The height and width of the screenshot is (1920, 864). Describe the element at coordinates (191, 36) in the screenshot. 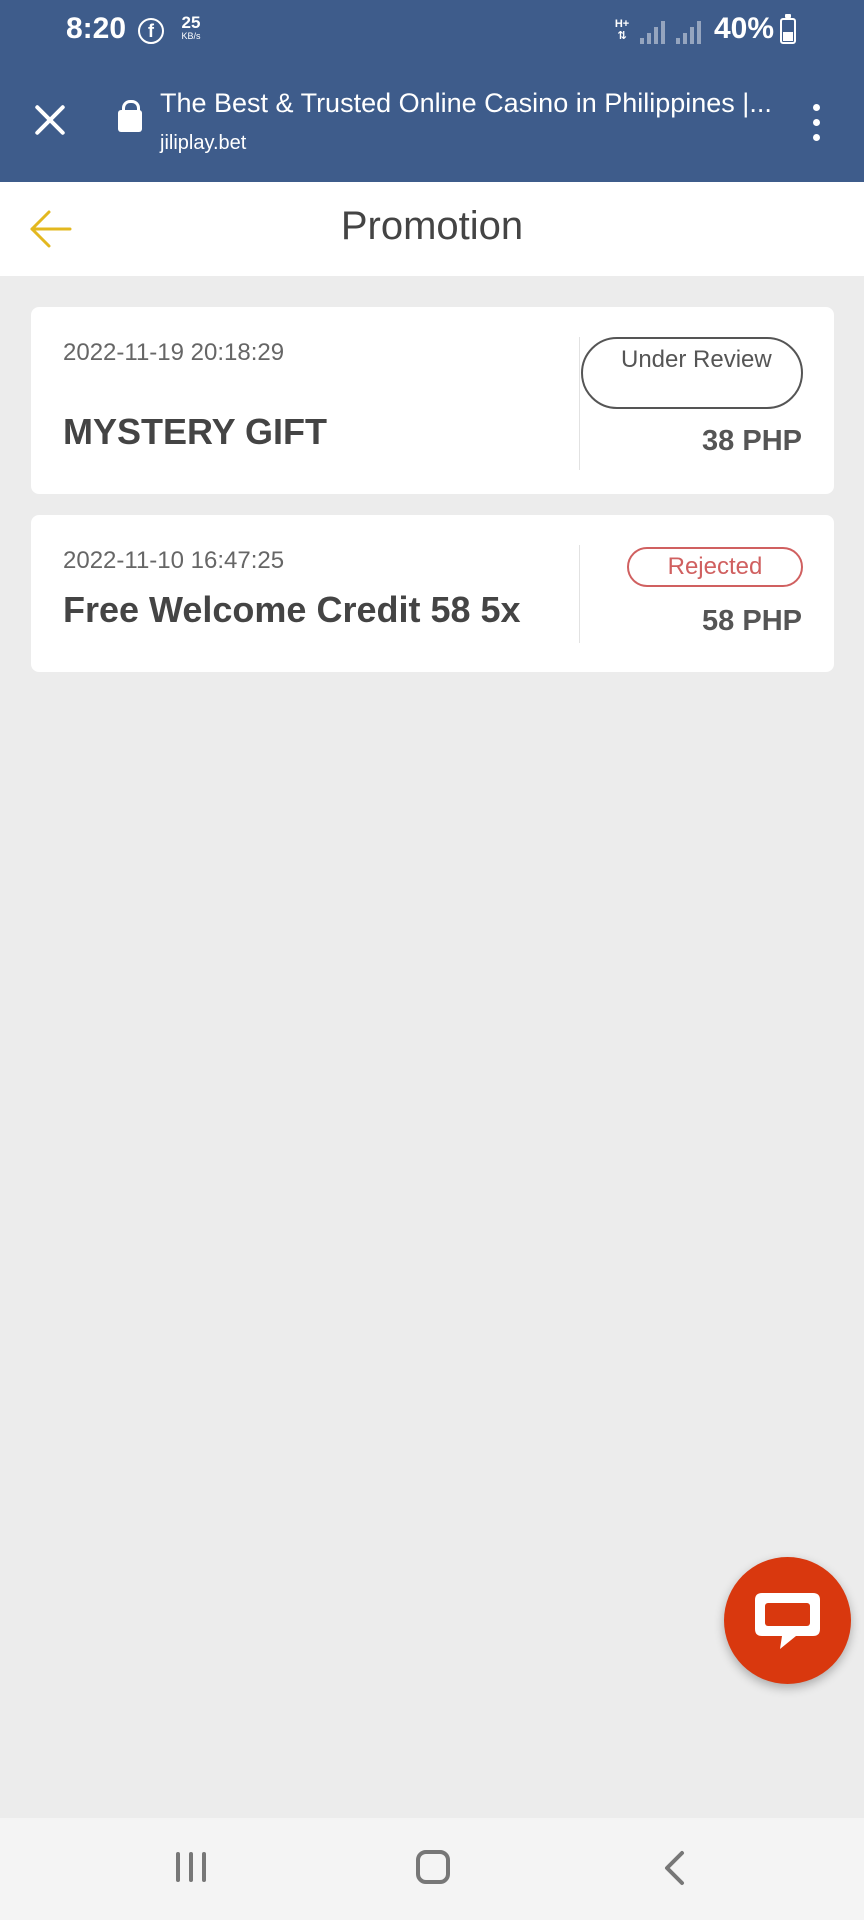

I see `network-speed-unit: KB/s` at that location.